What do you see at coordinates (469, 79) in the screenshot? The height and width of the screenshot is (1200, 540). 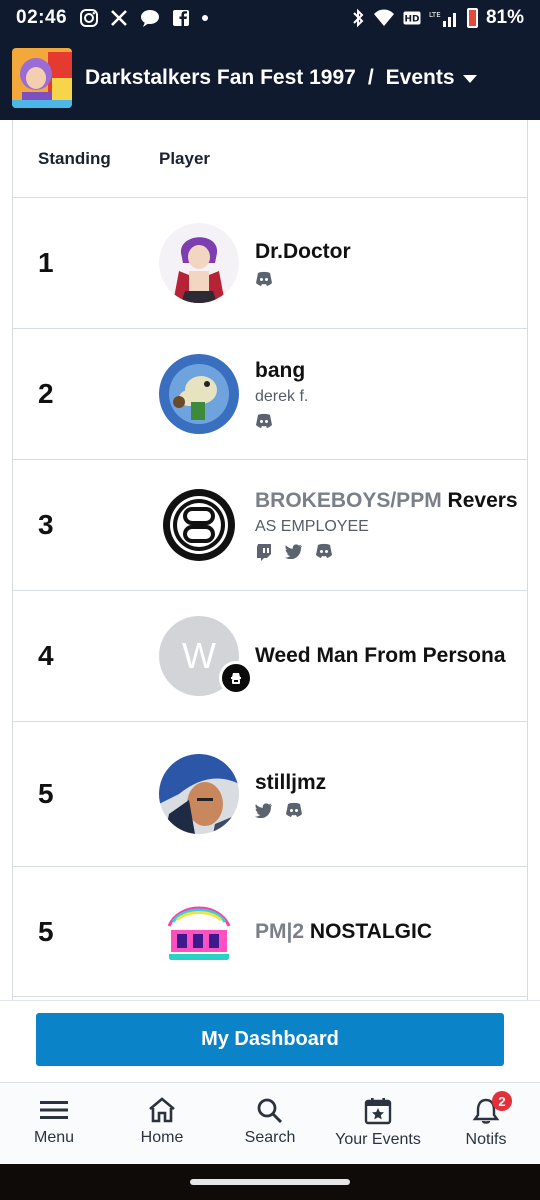 I see `chevron-down-icon` at bounding box center [469, 79].